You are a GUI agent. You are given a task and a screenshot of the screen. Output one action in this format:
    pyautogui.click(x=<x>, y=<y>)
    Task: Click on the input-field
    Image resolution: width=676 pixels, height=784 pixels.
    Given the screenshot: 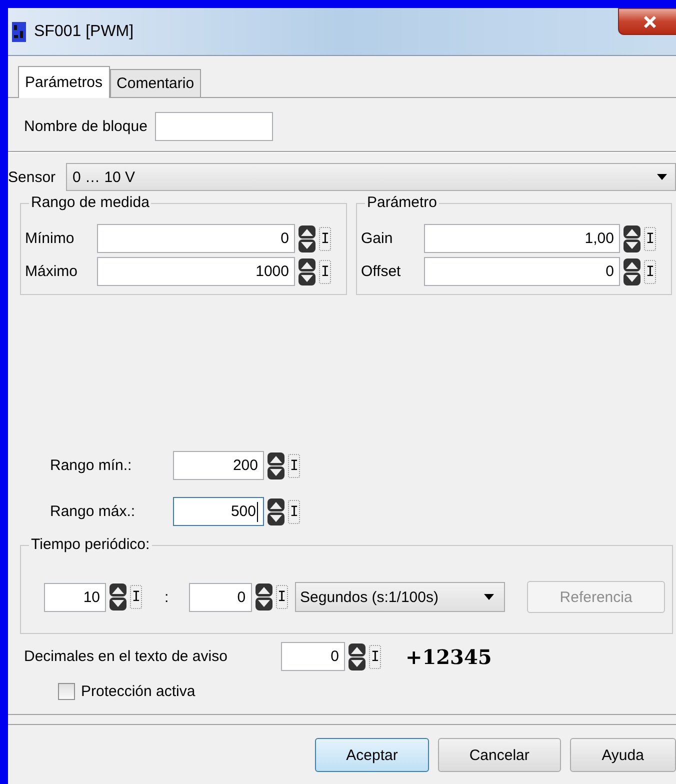 What is the action you would take?
    pyautogui.click(x=214, y=126)
    